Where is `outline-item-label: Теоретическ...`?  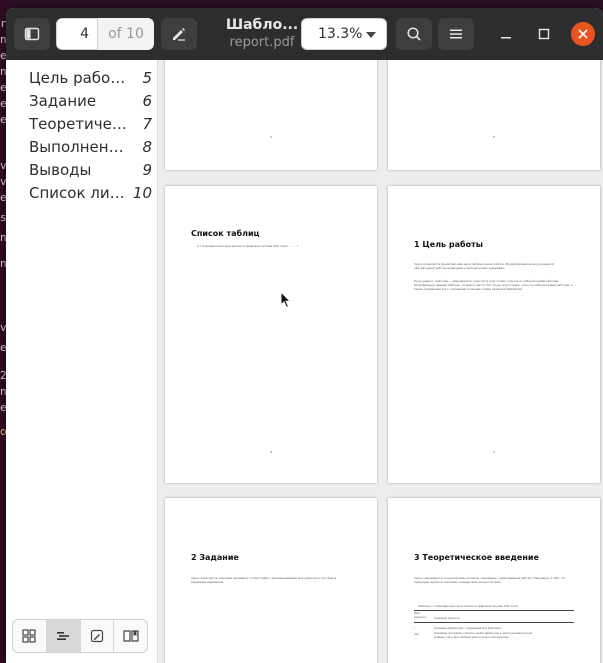 outline-item-label: Теоретическ... is located at coordinates (79, 123).